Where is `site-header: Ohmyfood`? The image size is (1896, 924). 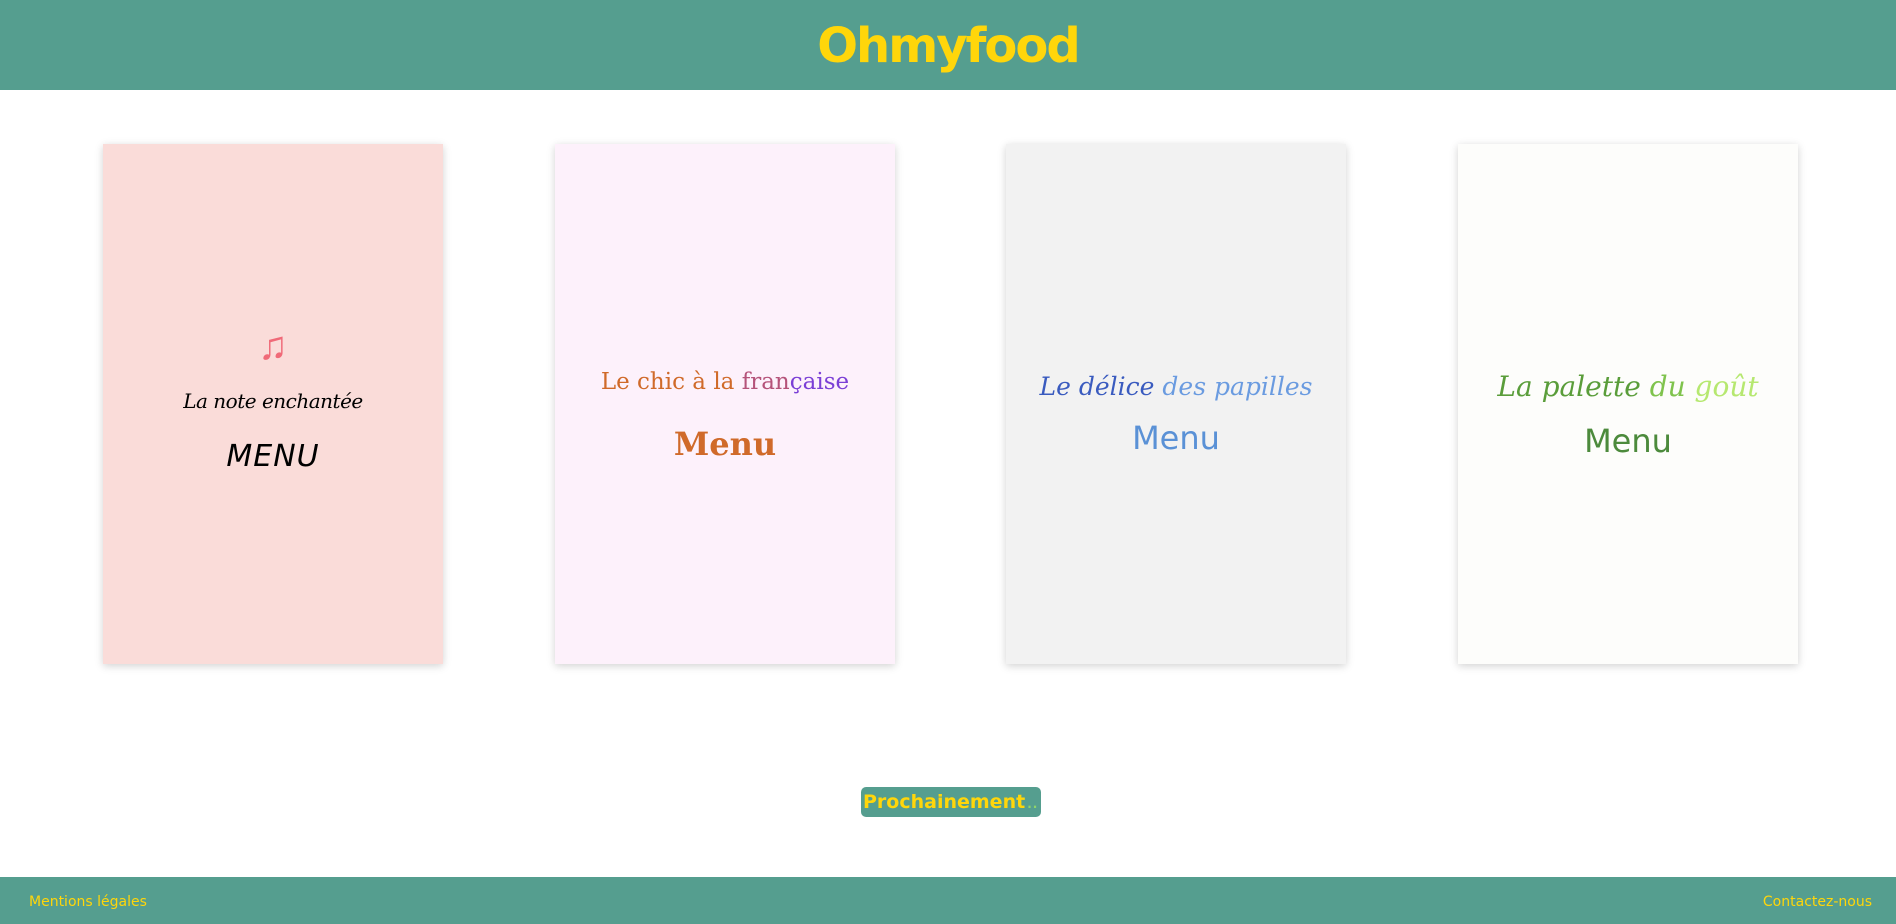
site-header: Ohmyfood is located at coordinates (948, 45).